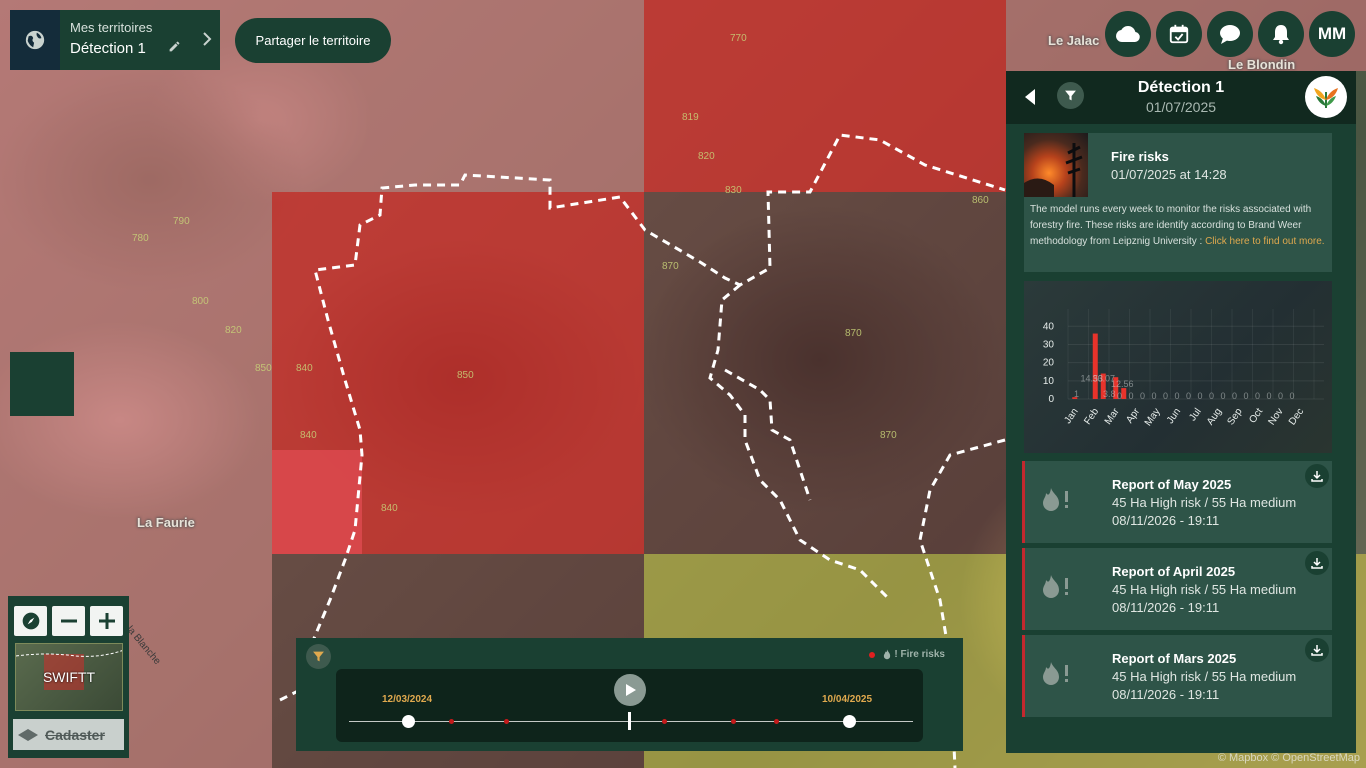  What do you see at coordinates (313, 40) in the screenshot?
I see `share-territory-button: Partager le territoire` at bounding box center [313, 40].